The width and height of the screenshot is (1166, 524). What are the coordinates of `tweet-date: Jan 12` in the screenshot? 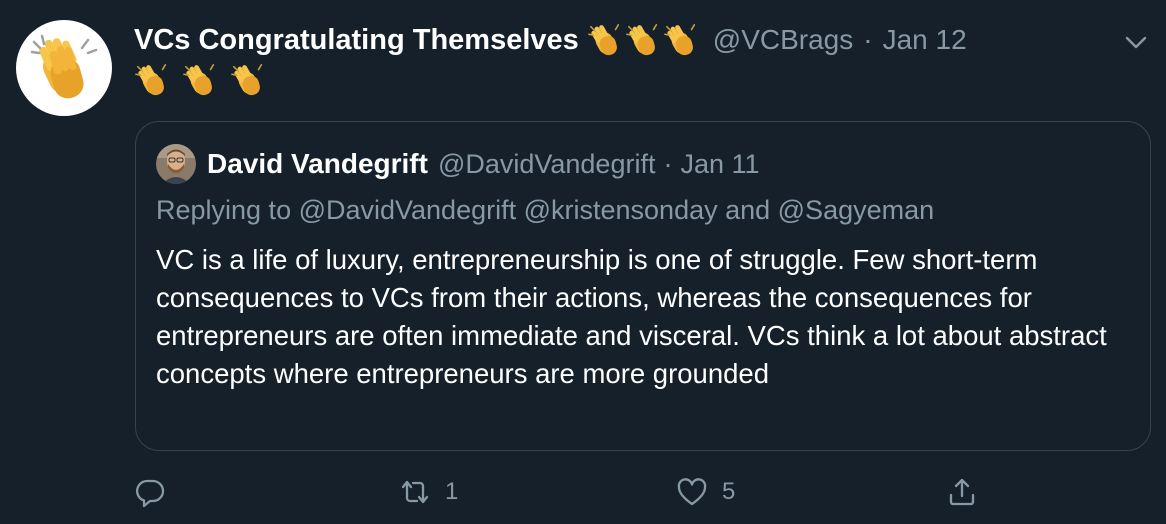 It's located at (925, 40).